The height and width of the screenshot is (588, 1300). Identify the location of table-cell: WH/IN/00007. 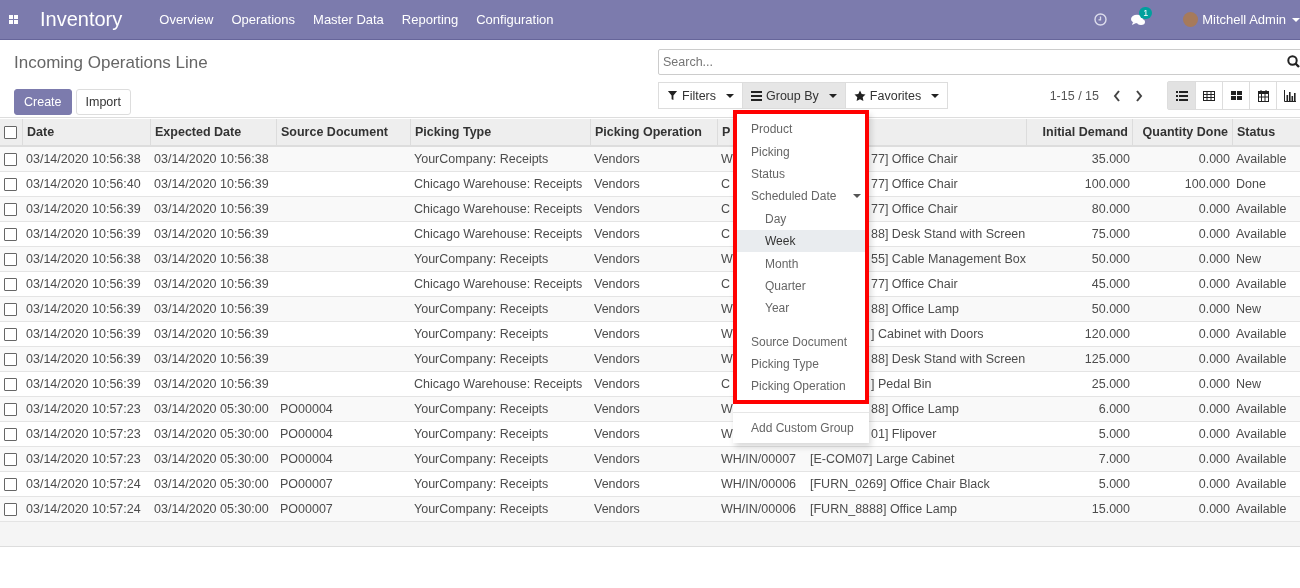
(759, 459).